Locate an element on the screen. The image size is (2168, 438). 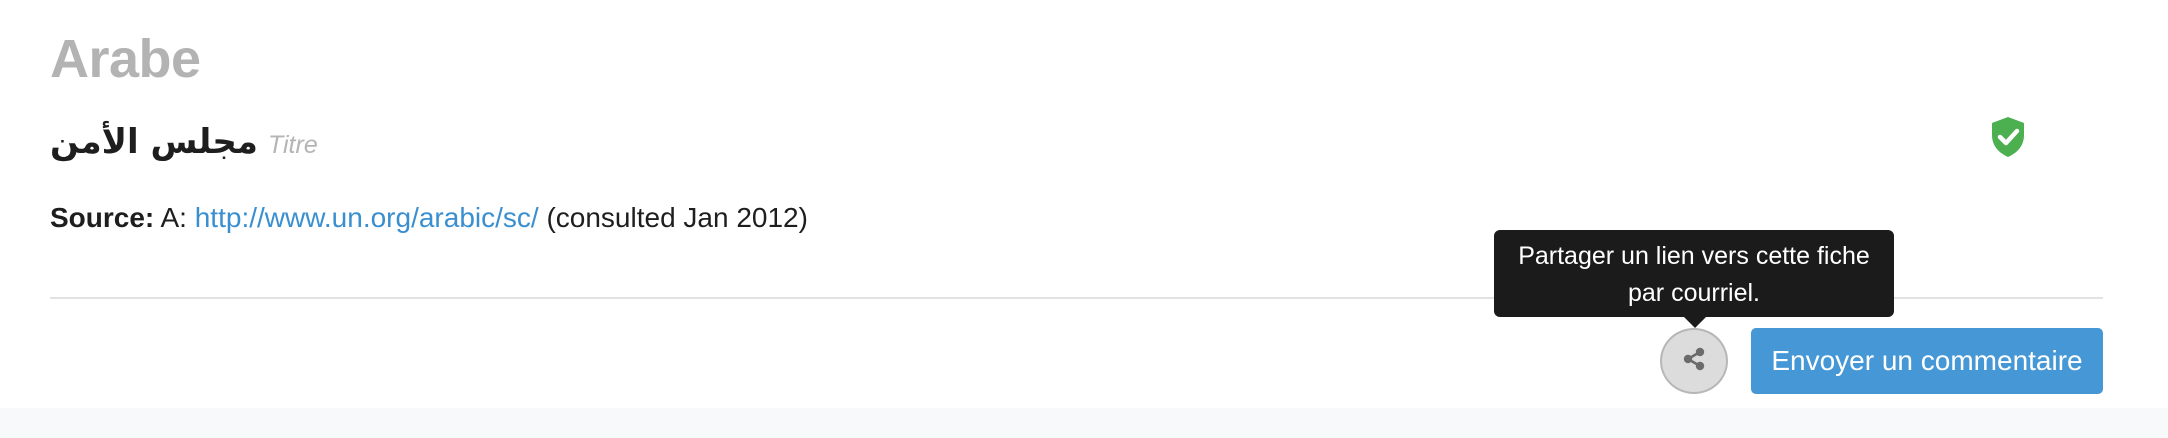
source-prefix: A: is located at coordinates (173, 217).